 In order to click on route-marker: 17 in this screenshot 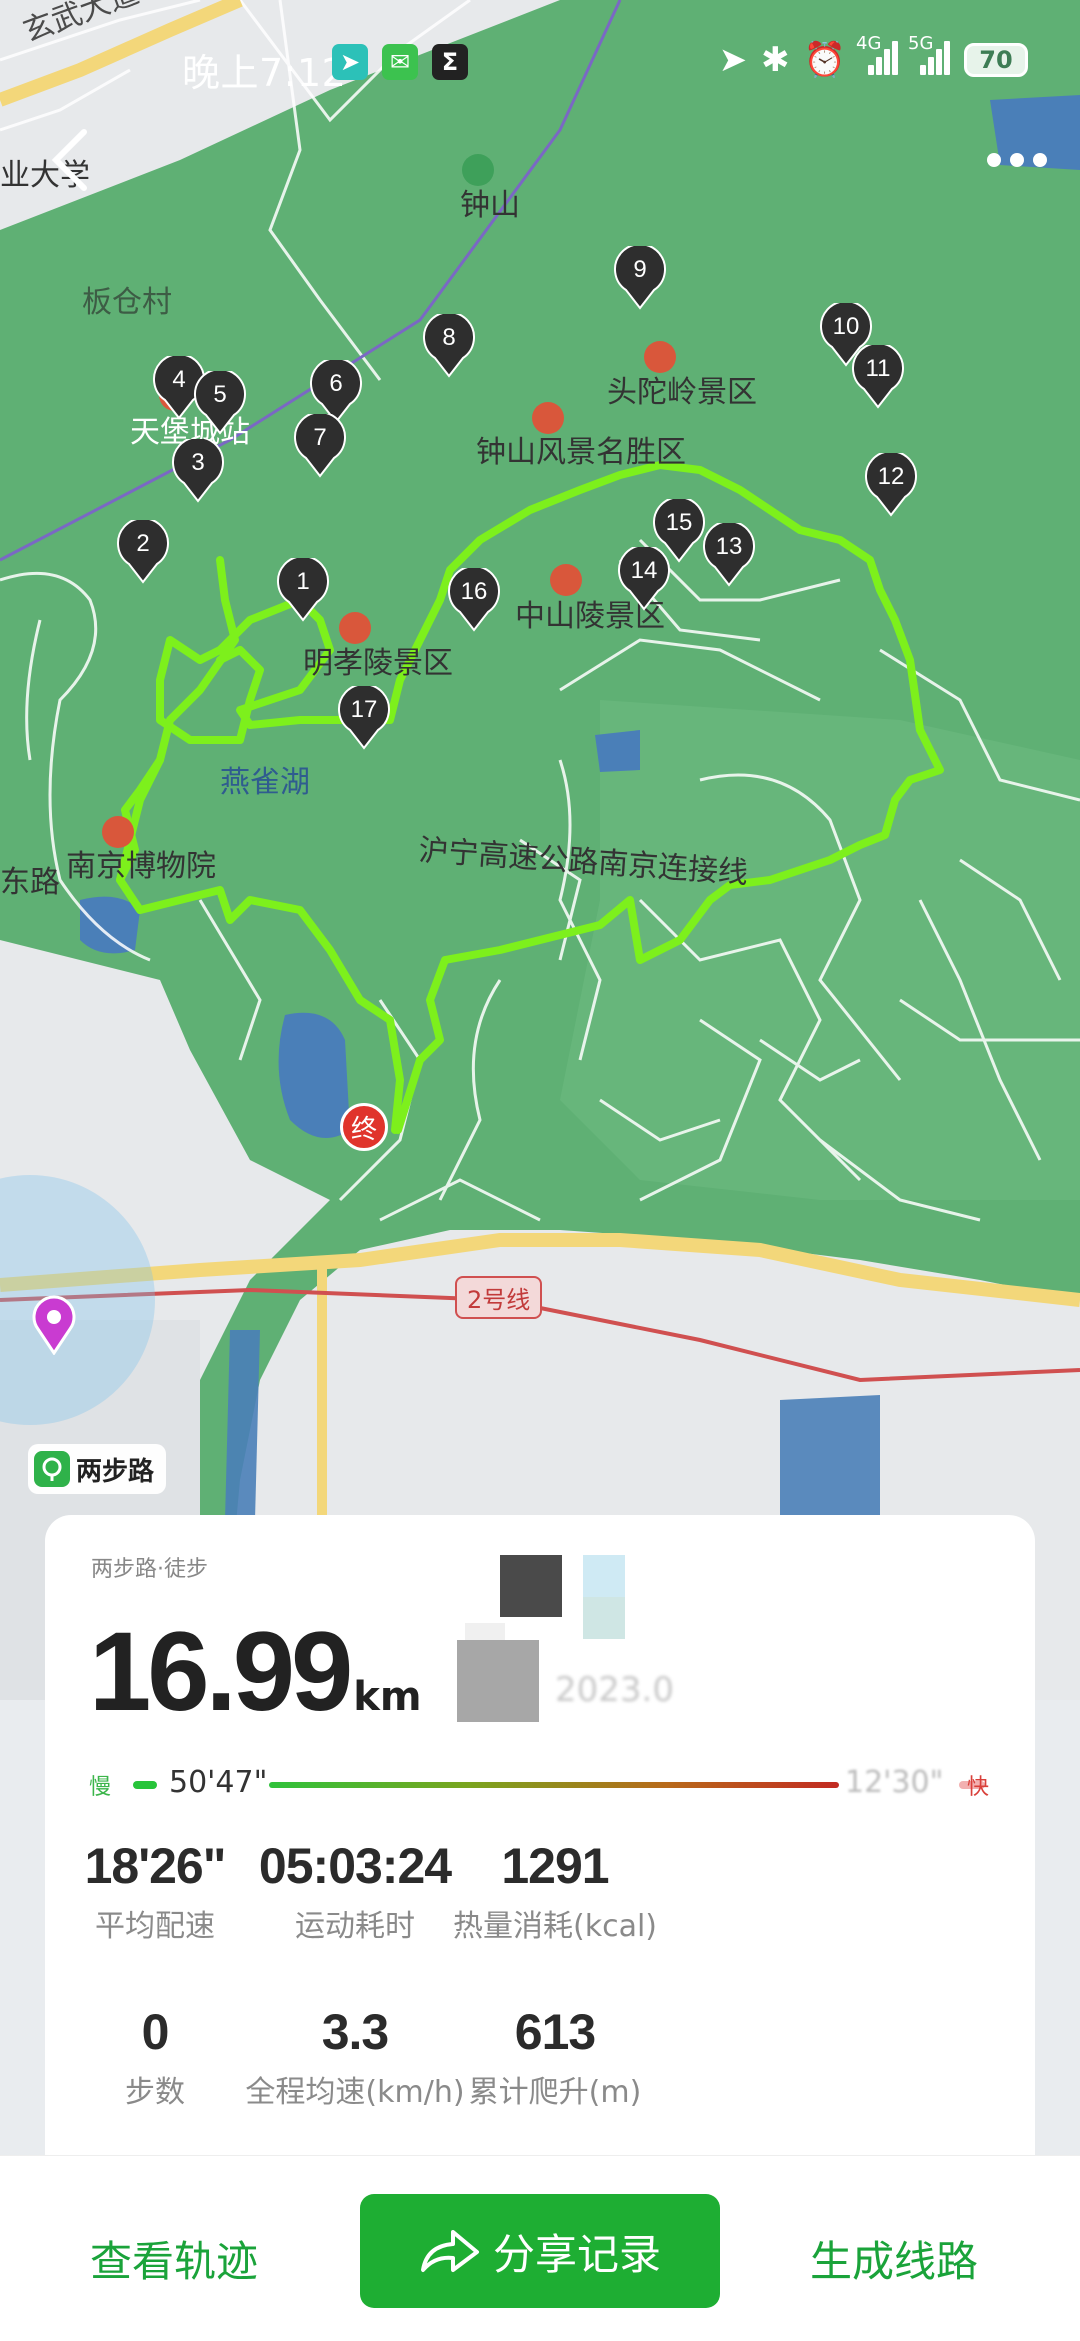, I will do `click(364, 716)`.